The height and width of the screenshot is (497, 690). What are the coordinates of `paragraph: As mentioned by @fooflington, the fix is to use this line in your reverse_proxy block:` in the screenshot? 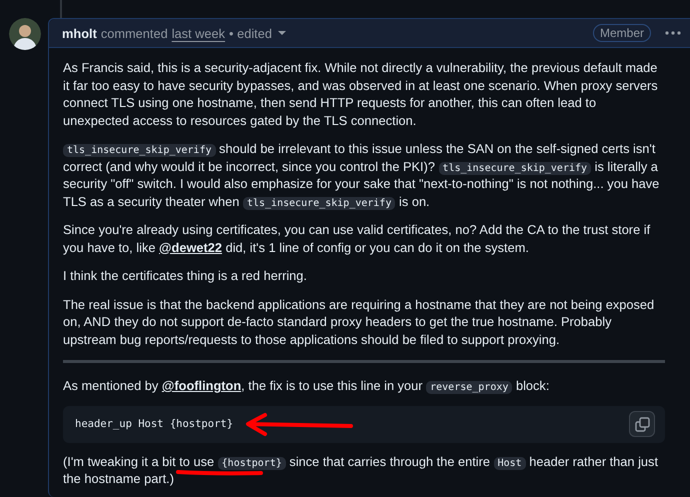 It's located at (306, 385).